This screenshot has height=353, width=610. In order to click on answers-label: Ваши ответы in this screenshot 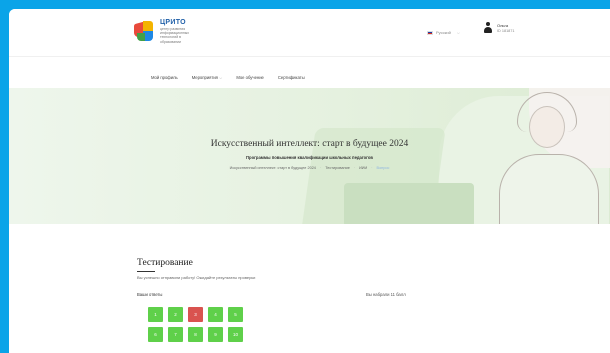, I will do `click(150, 294)`.